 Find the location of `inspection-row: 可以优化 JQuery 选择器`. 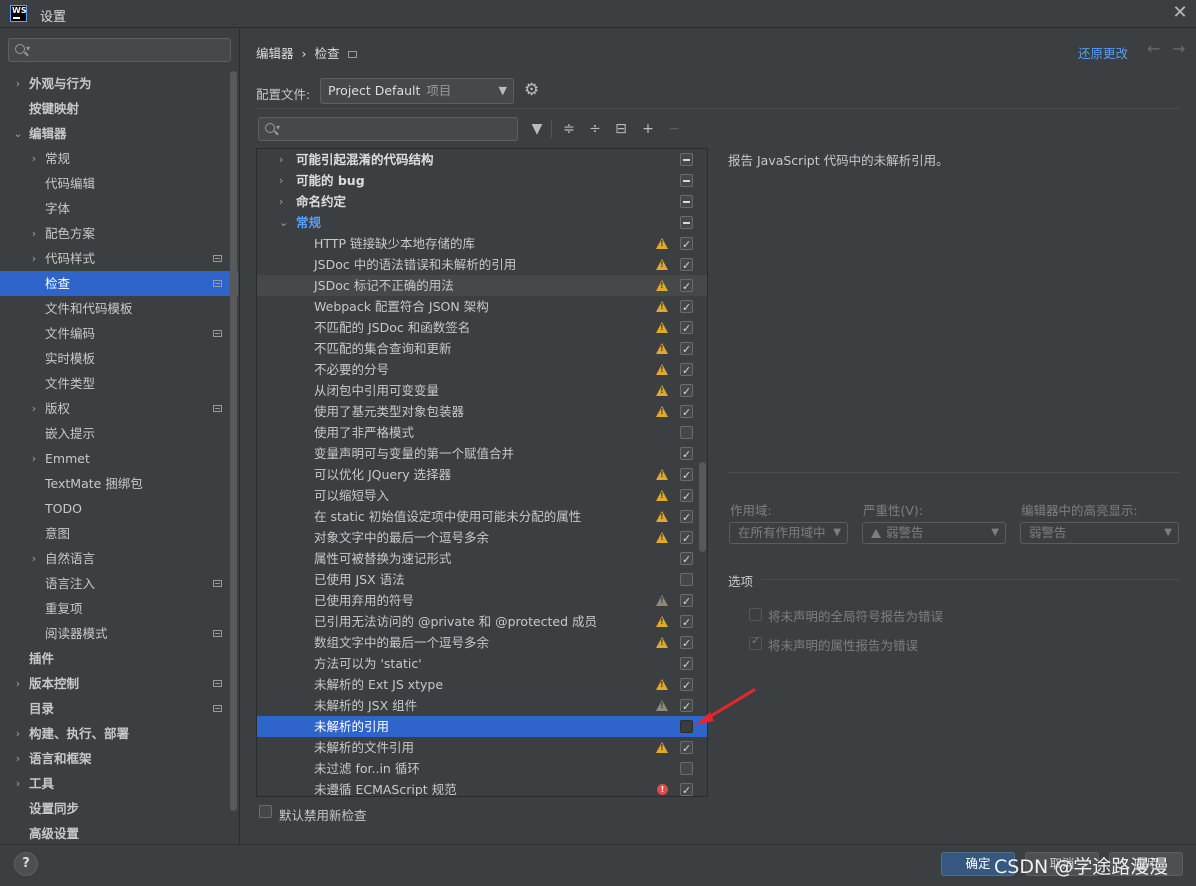

inspection-row: 可以优化 JQuery 选择器 is located at coordinates (482, 475).